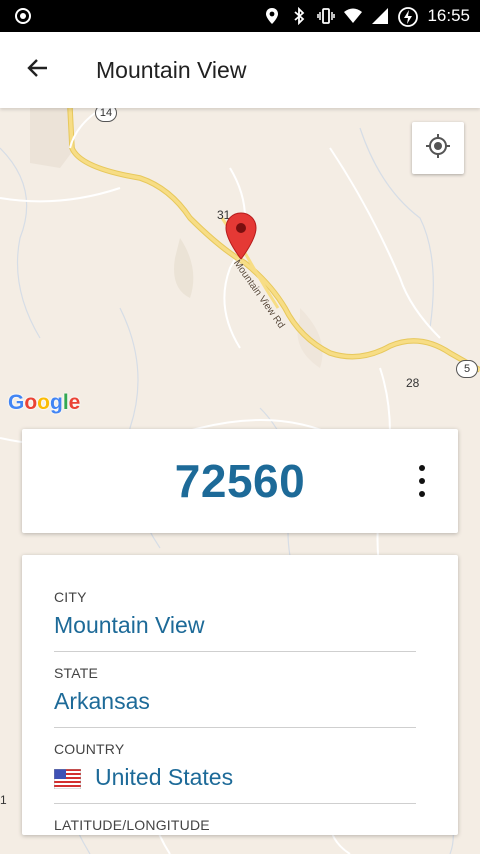  What do you see at coordinates (129, 625) in the screenshot?
I see `city-value: Mountain View` at bounding box center [129, 625].